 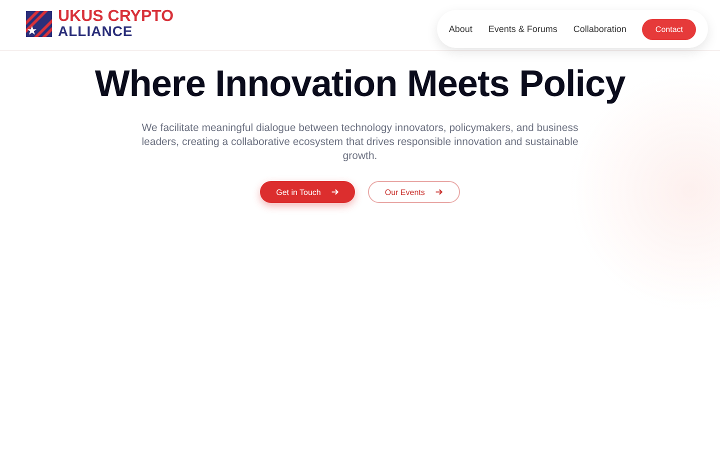 What do you see at coordinates (307, 192) in the screenshot?
I see `get-in-touch-button: Get in Touch` at bounding box center [307, 192].